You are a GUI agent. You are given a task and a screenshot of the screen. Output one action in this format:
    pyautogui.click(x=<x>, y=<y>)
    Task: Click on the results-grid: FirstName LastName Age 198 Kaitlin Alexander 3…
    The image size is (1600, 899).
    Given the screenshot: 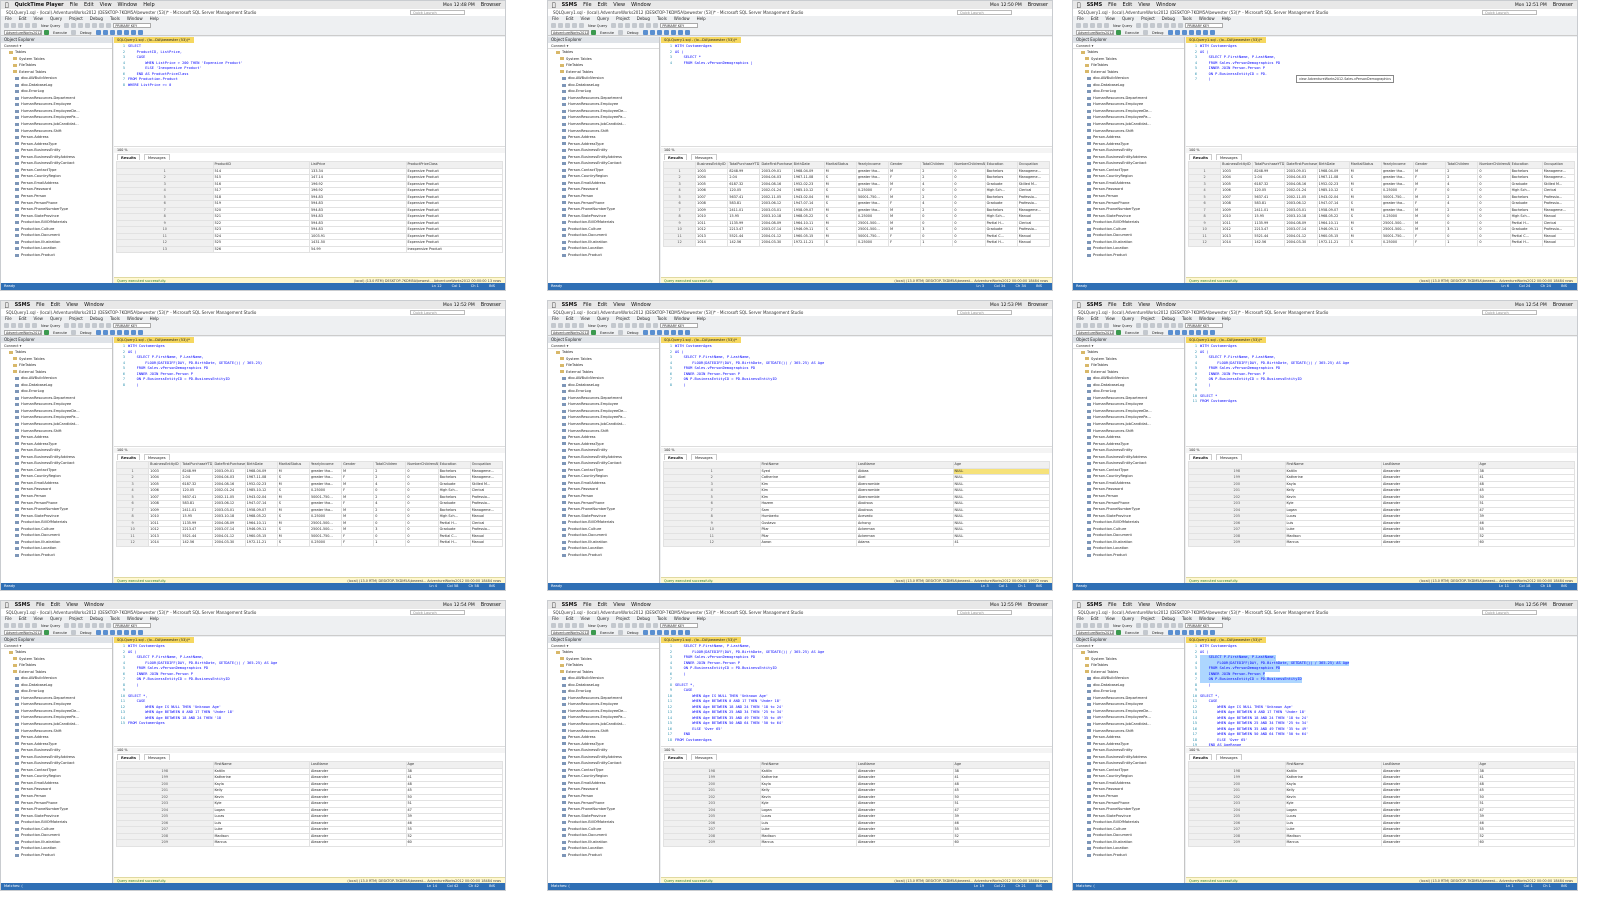 What is the action you would take?
    pyautogui.click(x=309, y=819)
    